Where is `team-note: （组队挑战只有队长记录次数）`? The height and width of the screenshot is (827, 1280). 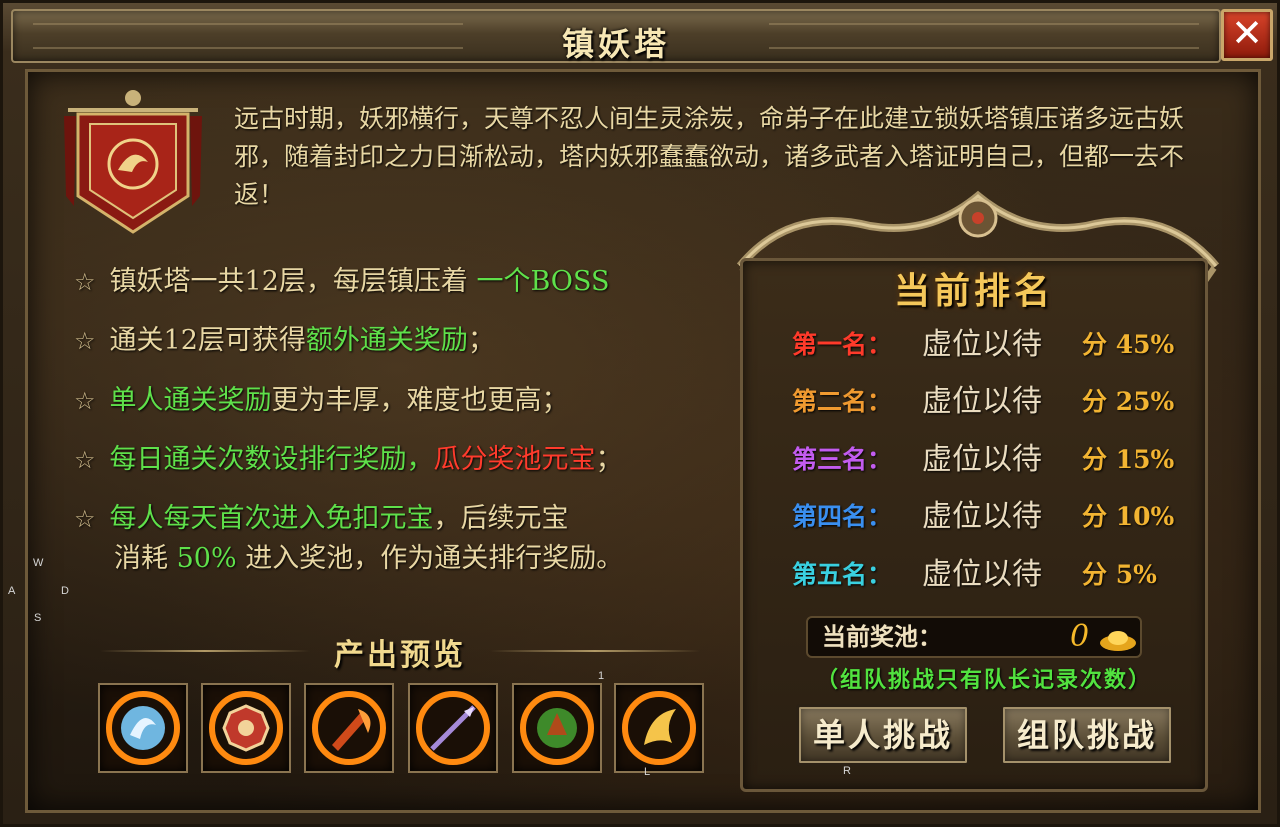 team-note: （组队挑战只有队长记录次数） is located at coordinates (983, 680).